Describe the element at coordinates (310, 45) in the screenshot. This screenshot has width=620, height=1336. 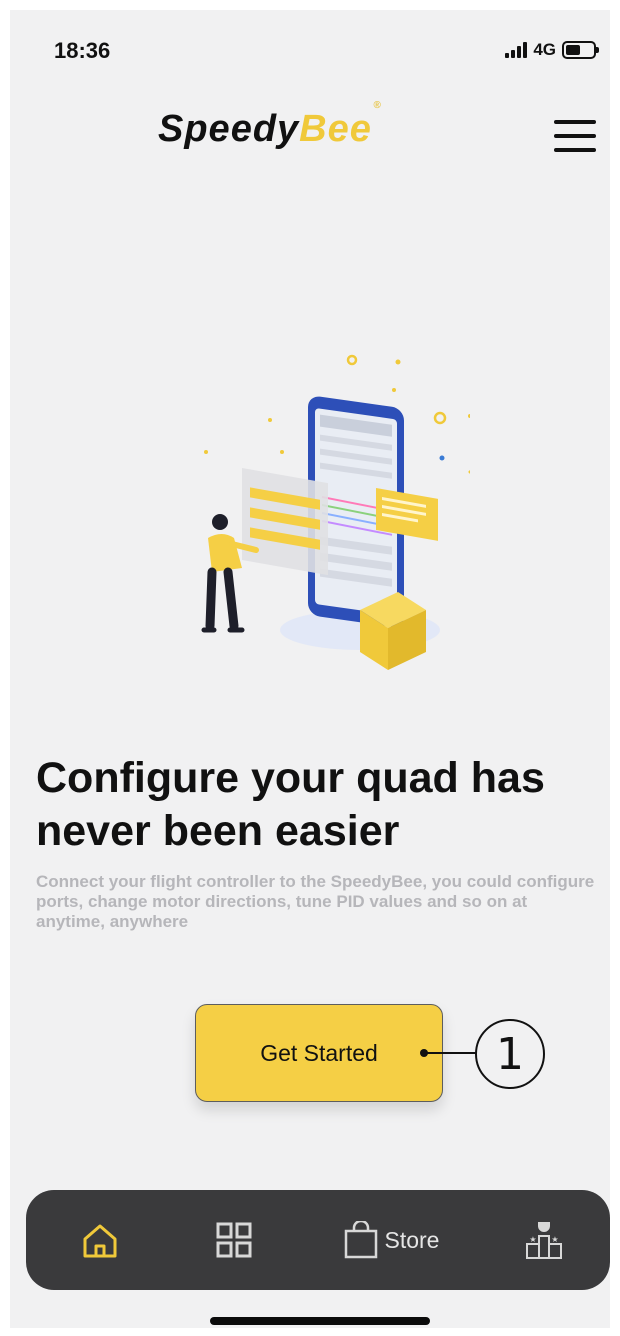
I see `status-bar: 18:36 4G` at that location.